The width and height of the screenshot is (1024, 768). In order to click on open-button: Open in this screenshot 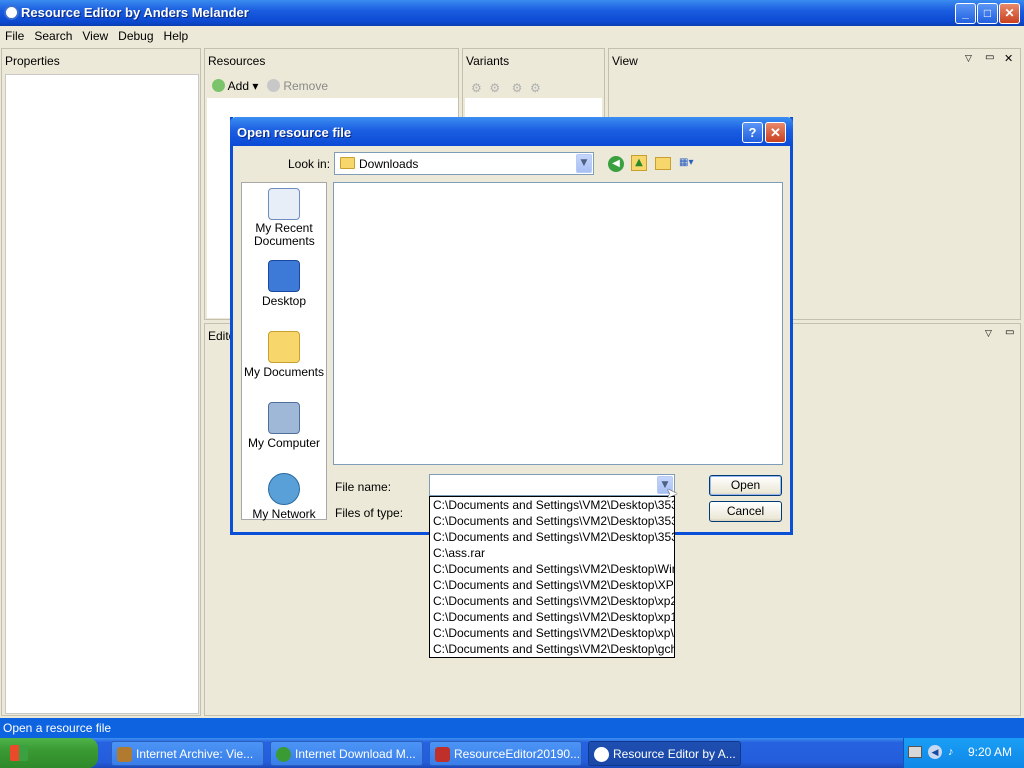, I will do `click(745, 485)`.